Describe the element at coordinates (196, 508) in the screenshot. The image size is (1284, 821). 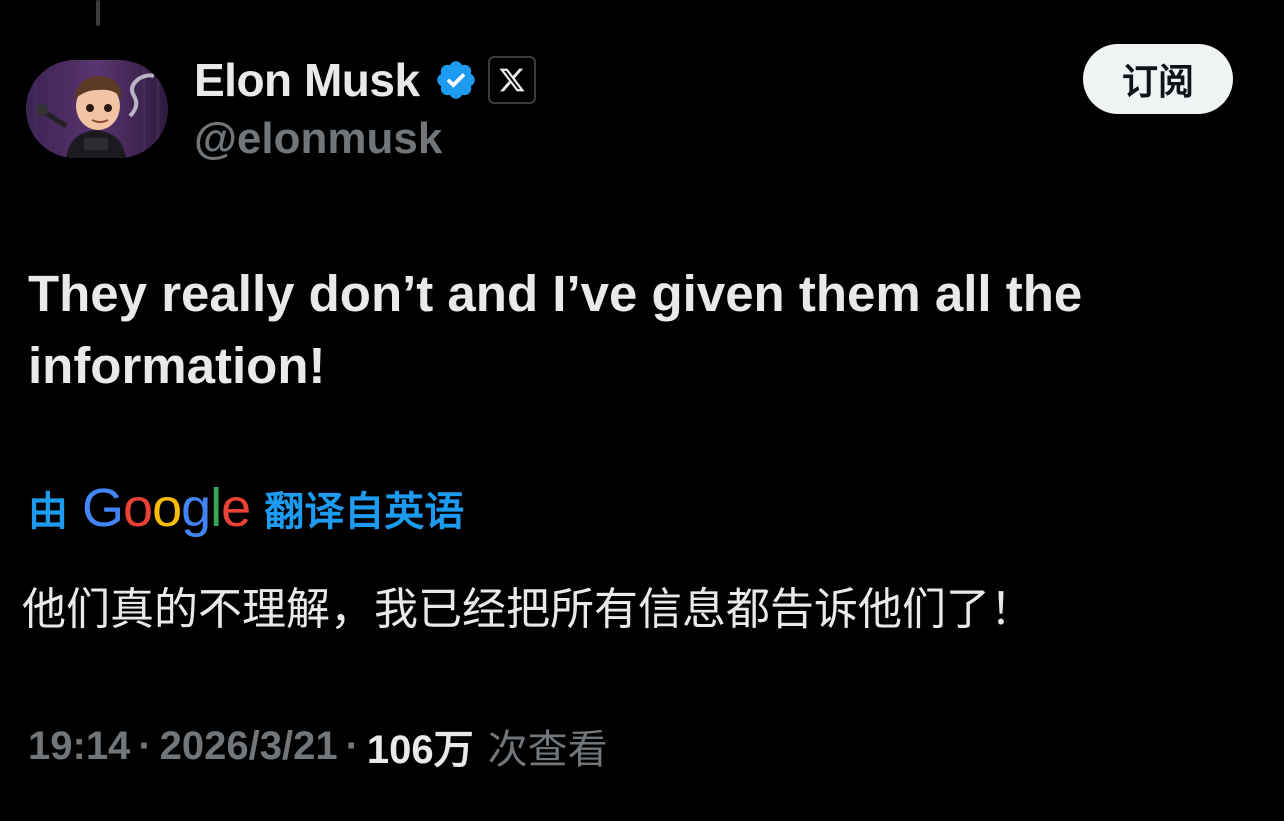
I see `google-logo-letter: g` at that location.